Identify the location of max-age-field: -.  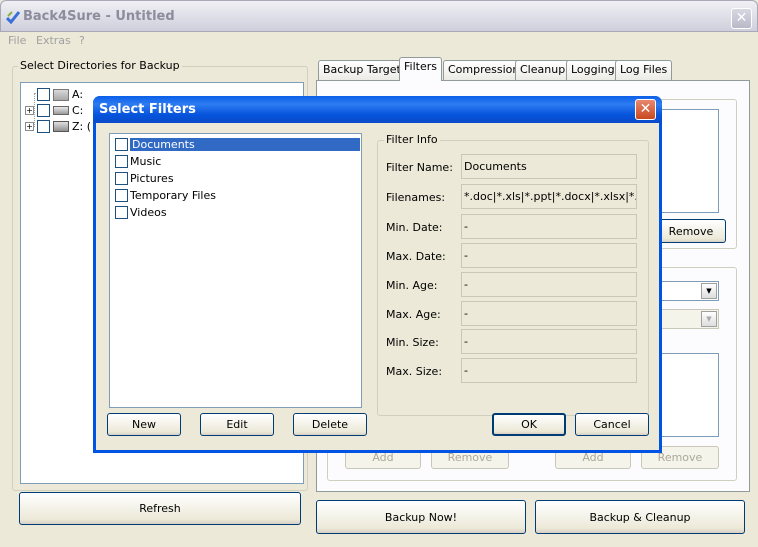
(549, 313).